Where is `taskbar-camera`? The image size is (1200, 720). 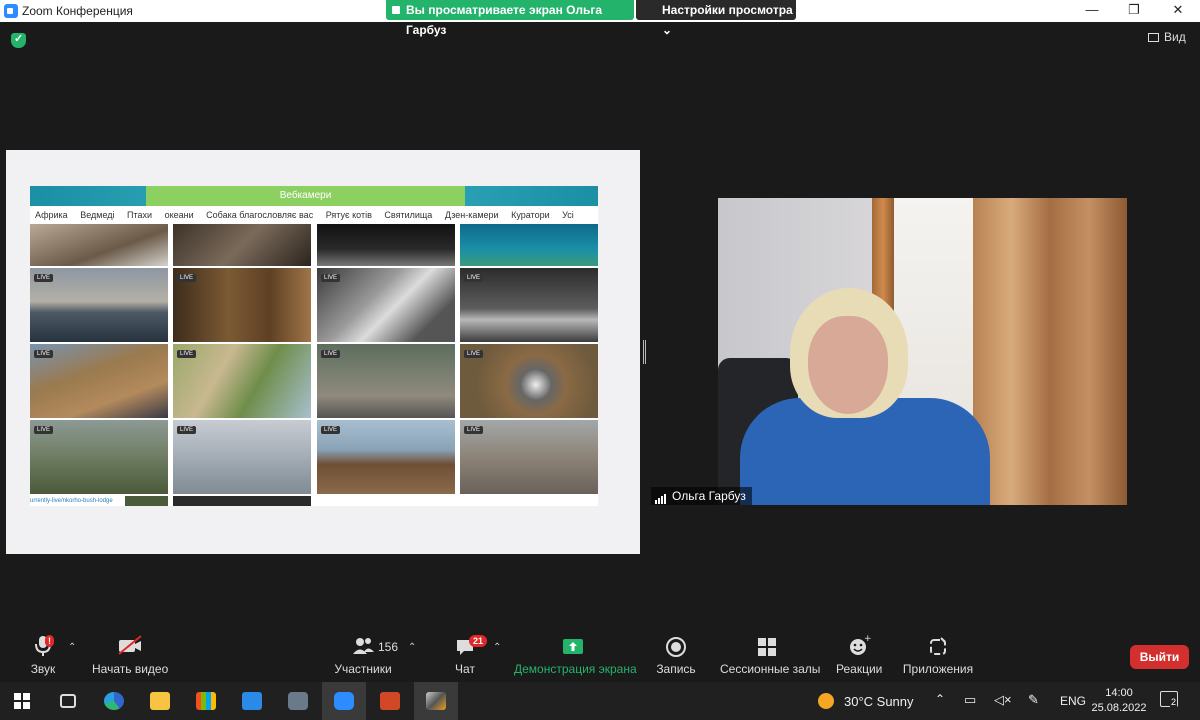
taskbar-camera is located at coordinates (298, 701).